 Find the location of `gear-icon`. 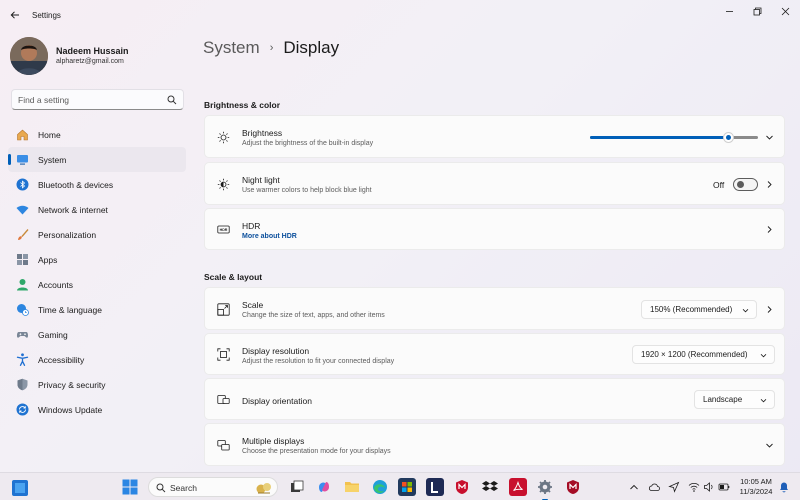

gear-icon is located at coordinates (545, 487).